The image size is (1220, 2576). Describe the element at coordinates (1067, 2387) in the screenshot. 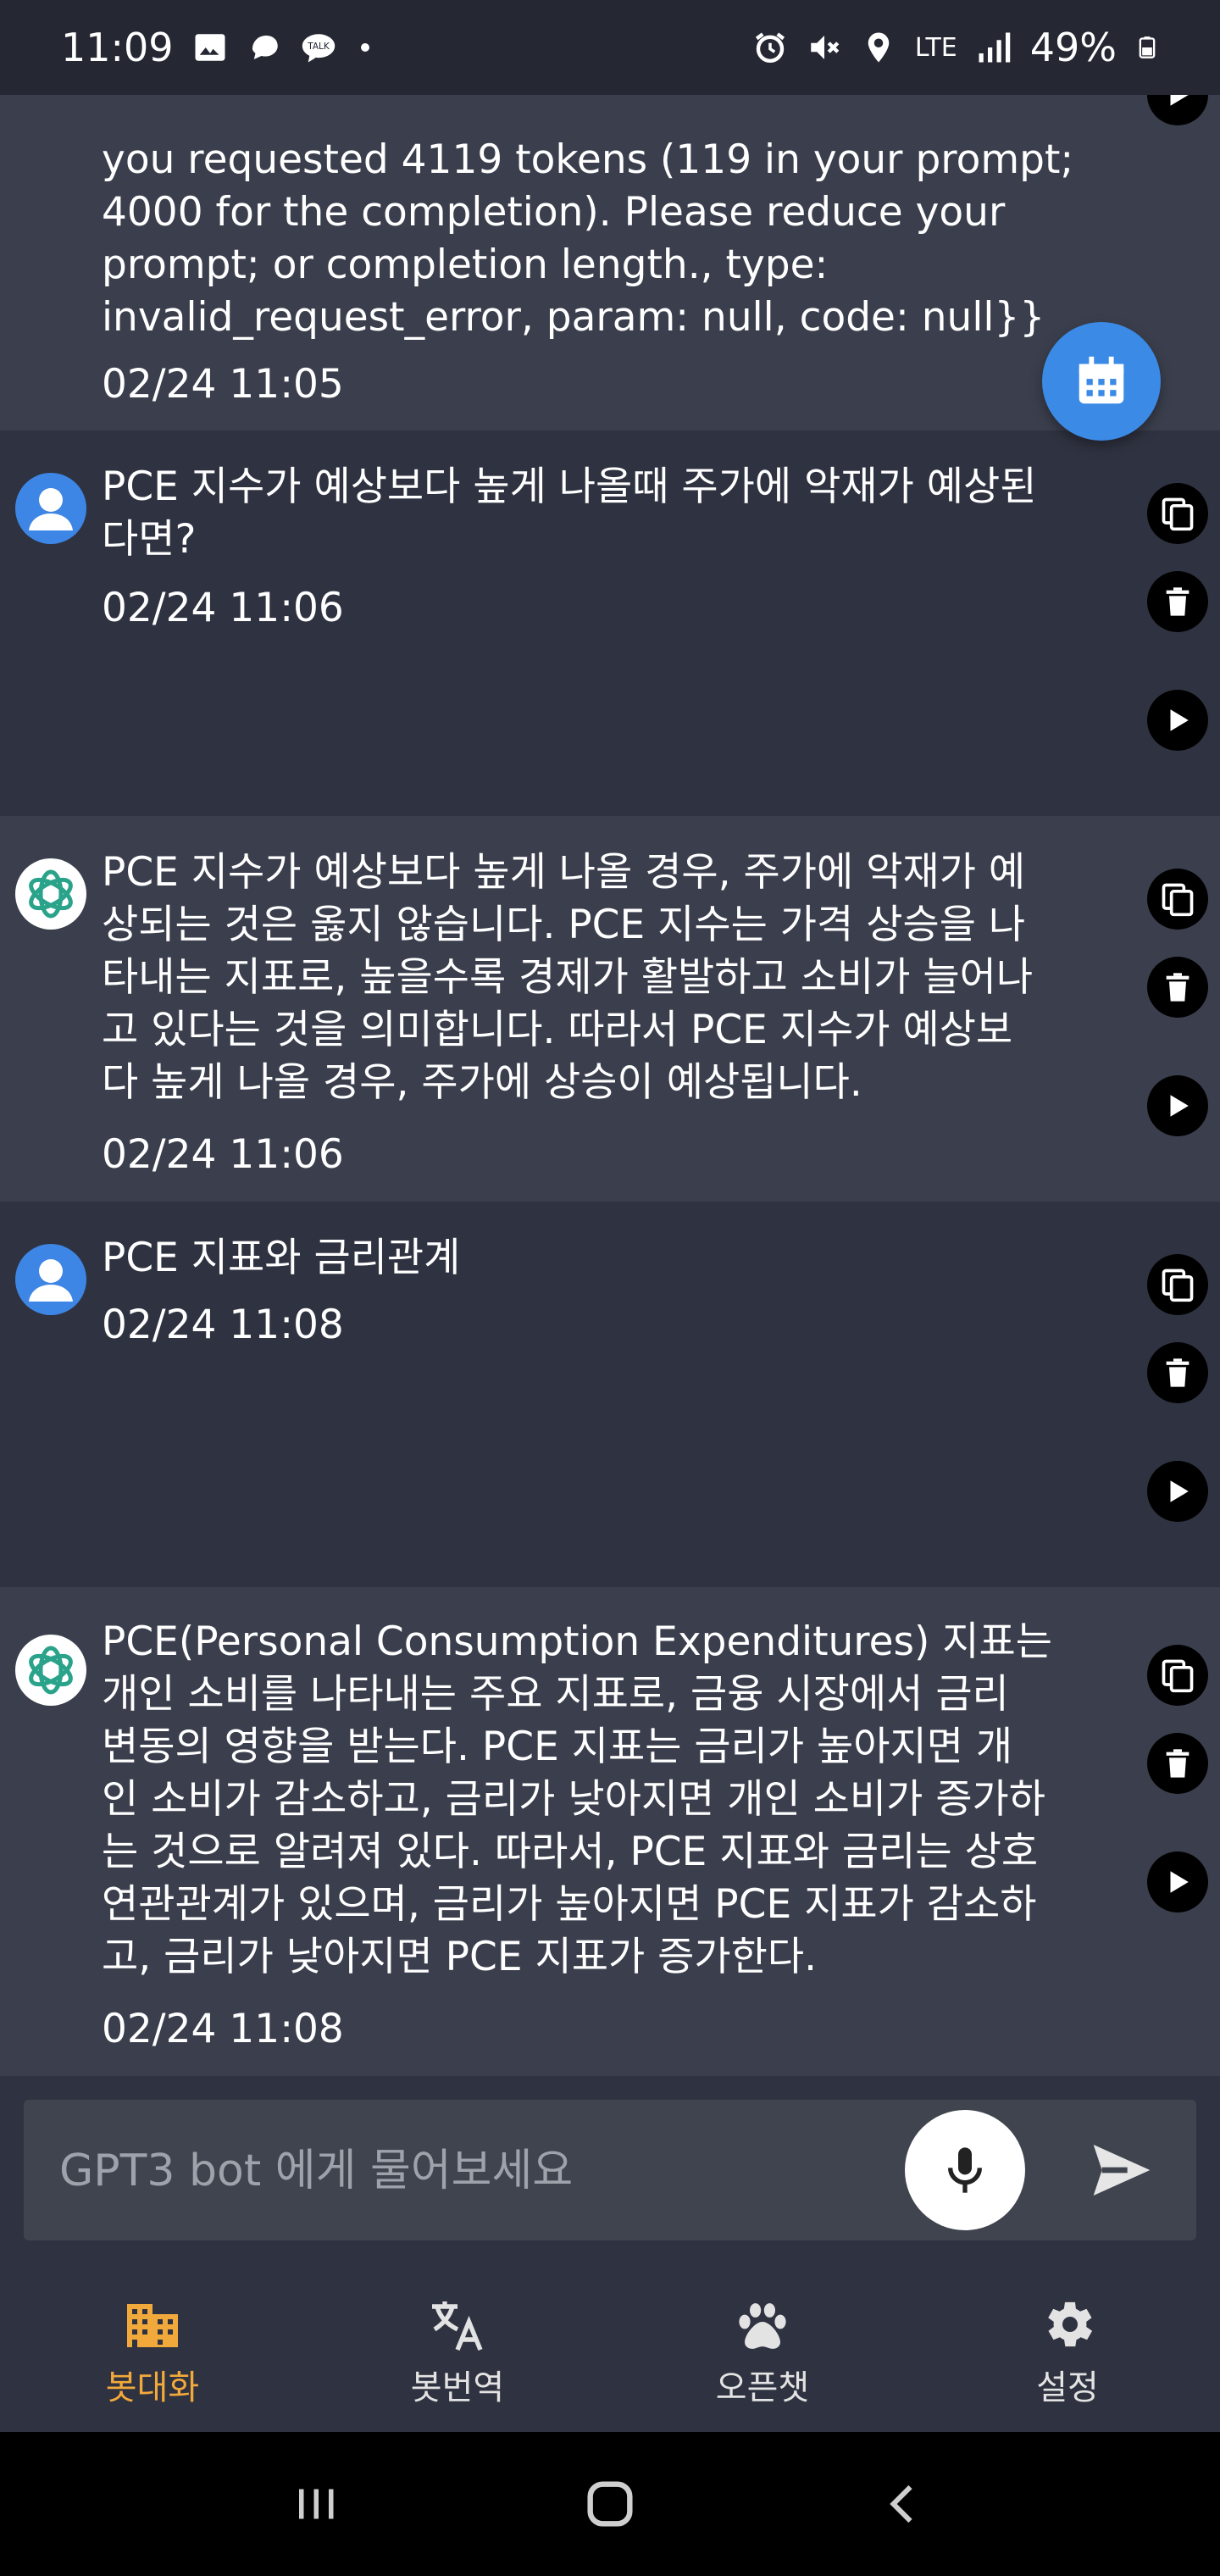

I see `nav-label: 설정` at that location.